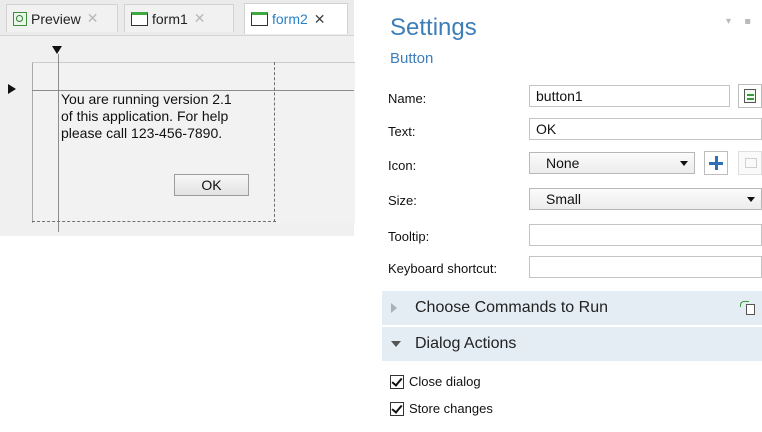 The height and width of the screenshot is (432, 762). I want to click on tooltip-label: Tooltip:, so click(409, 236).